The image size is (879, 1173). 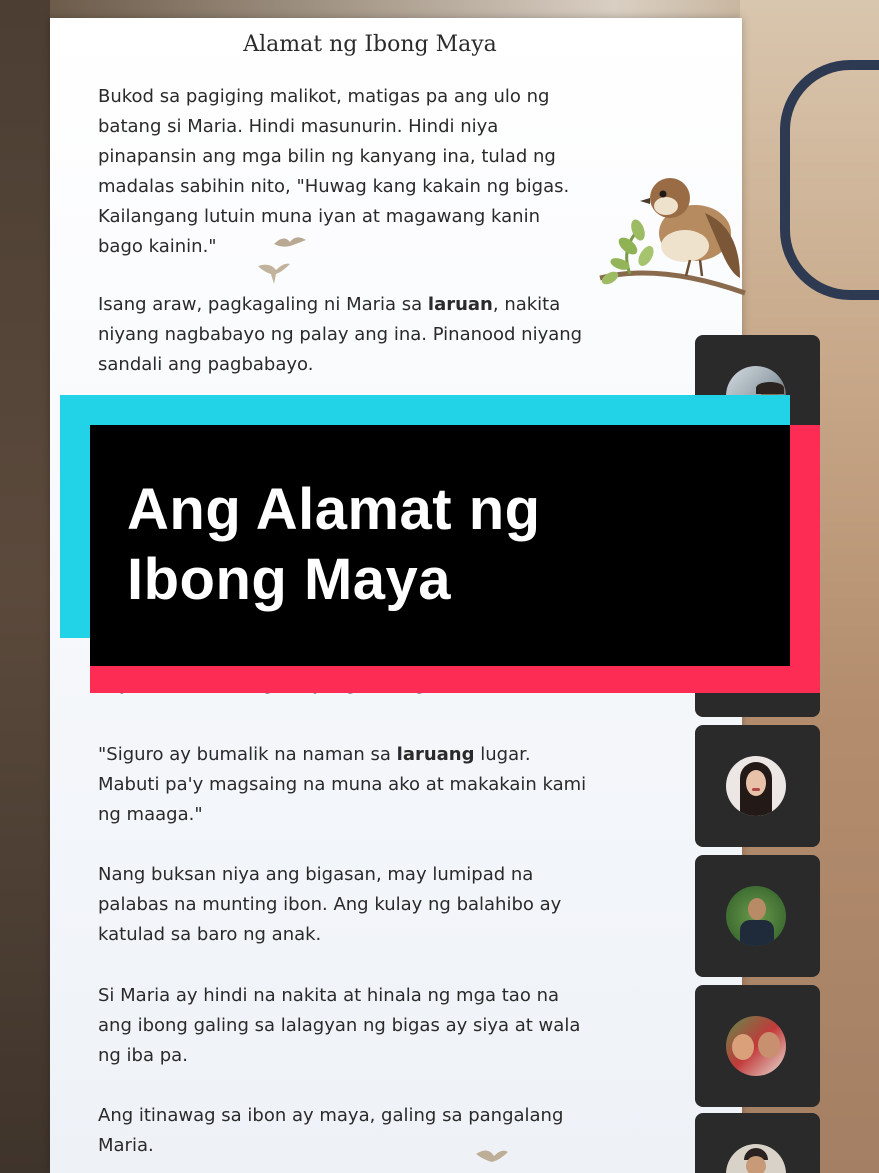 What do you see at coordinates (206, 364) in the screenshot?
I see `text-line: sandali ang pagbabayo.` at bounding box center [206, 364].